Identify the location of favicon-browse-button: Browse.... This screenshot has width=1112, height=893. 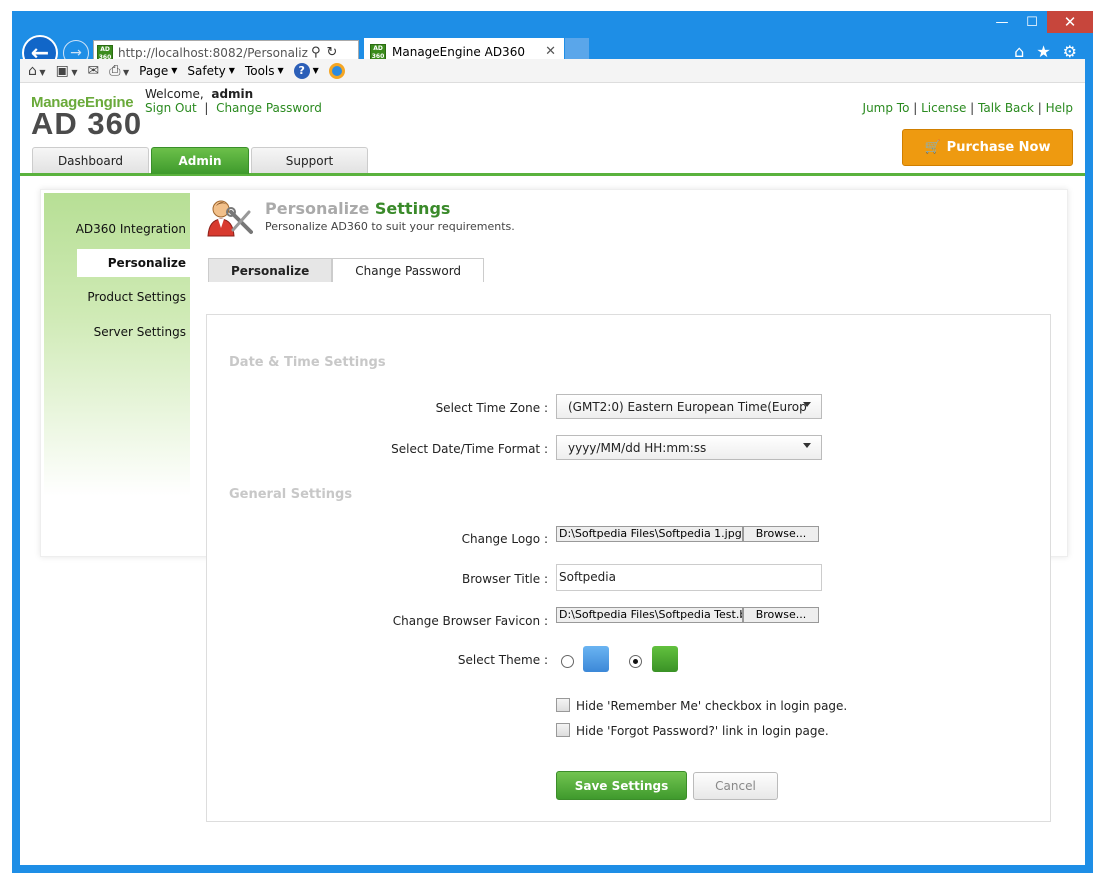
(781, 615).